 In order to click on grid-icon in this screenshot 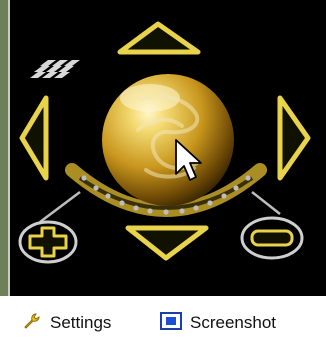, I will do `click(55, 69)`.